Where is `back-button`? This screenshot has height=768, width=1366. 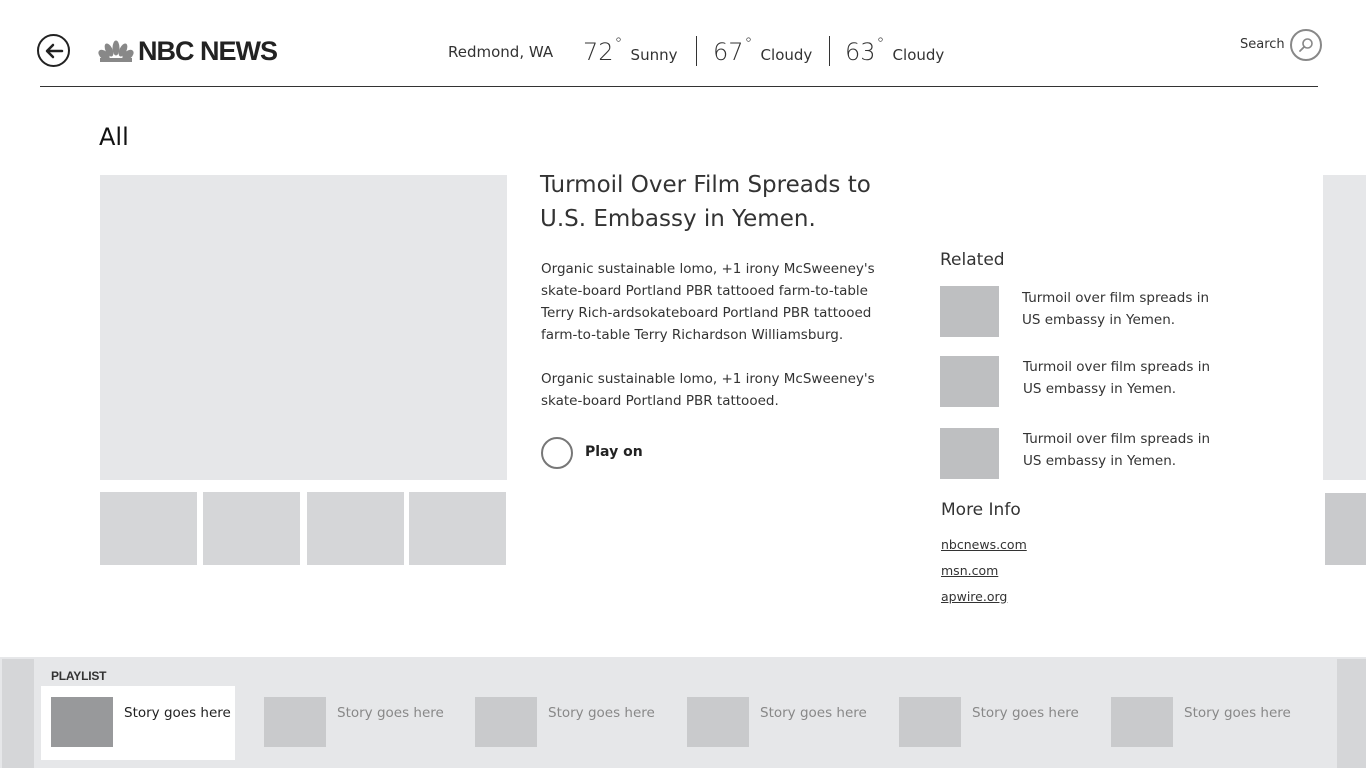 back-button is located at coordinates (53, 50).